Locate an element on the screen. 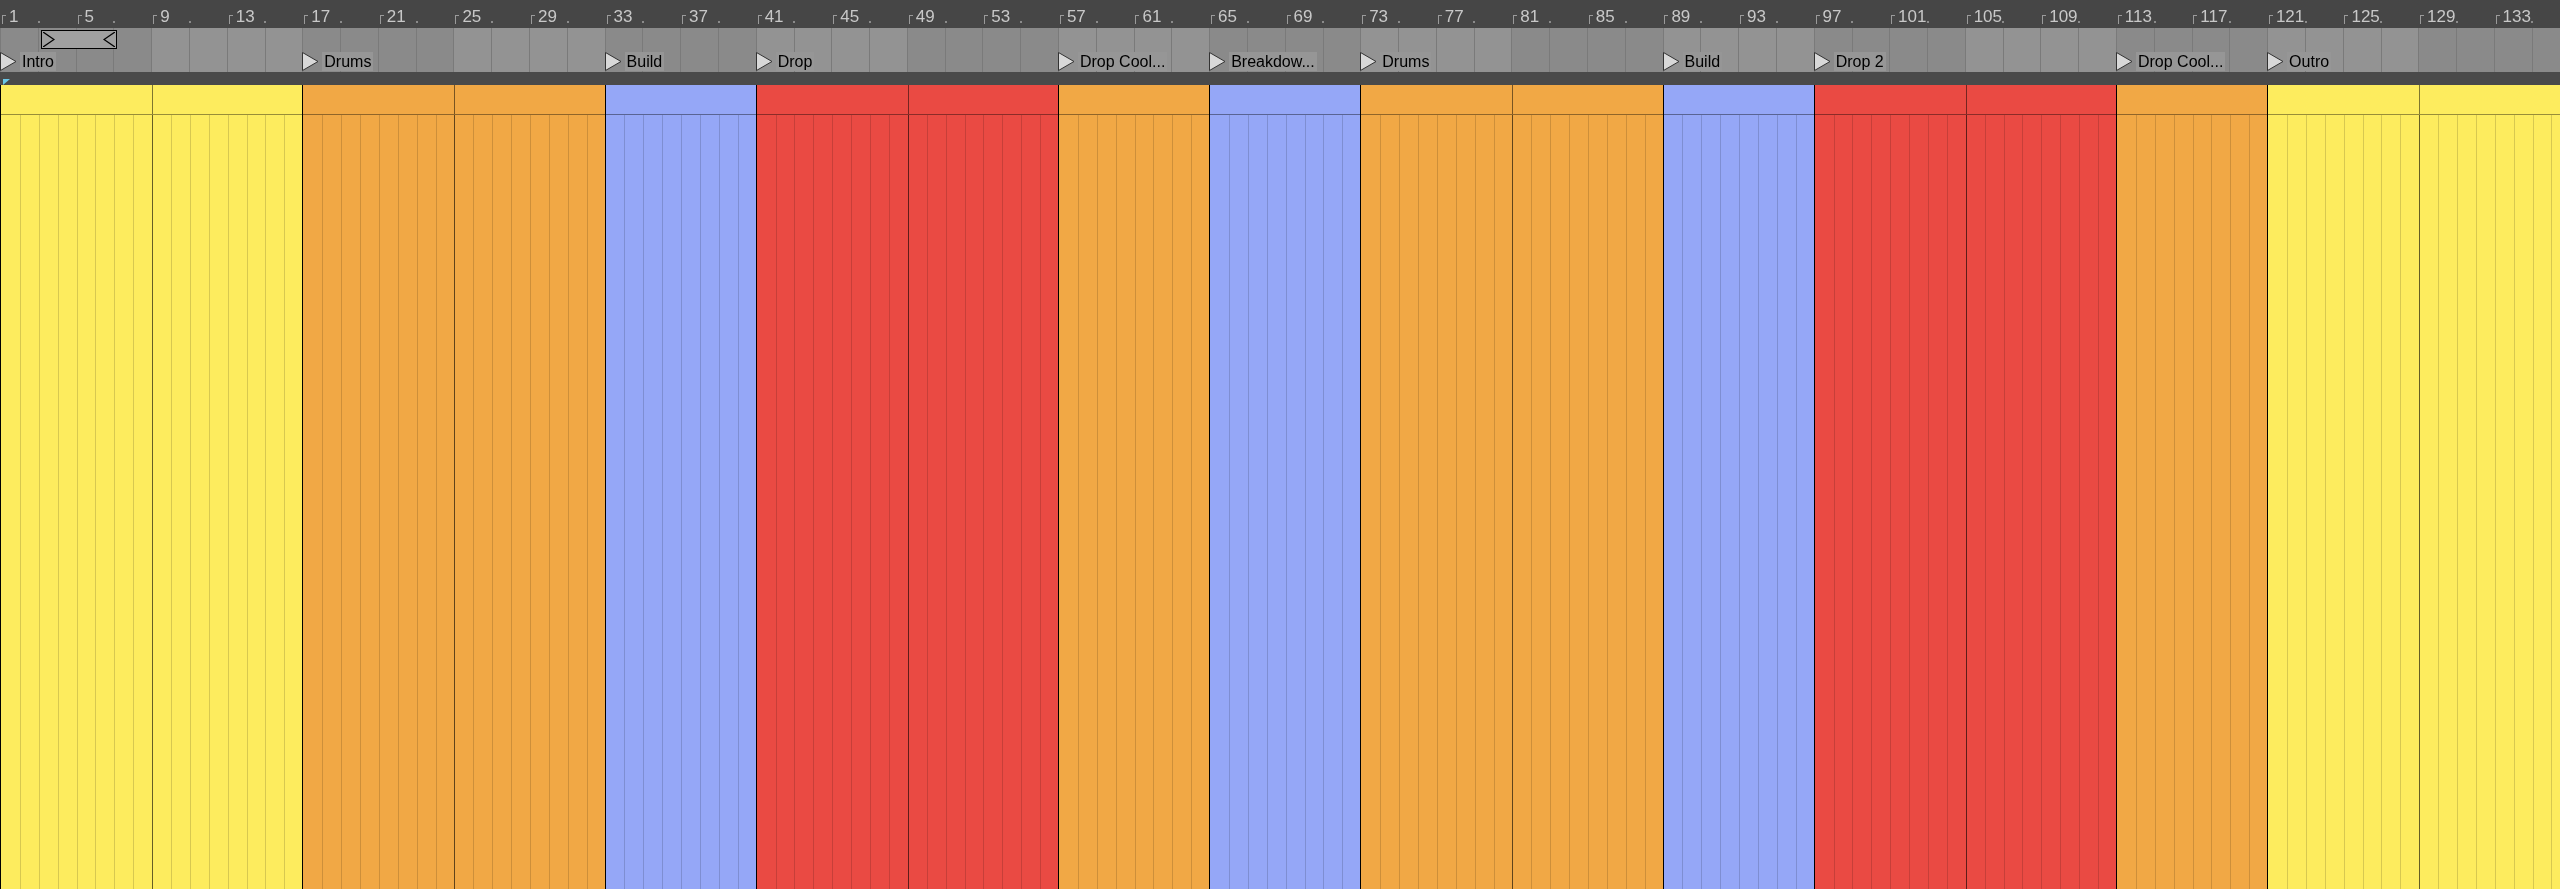 The height and width of the screenshot is (889, 2560). locator-label: Intro is located at coordinates (38, 61).